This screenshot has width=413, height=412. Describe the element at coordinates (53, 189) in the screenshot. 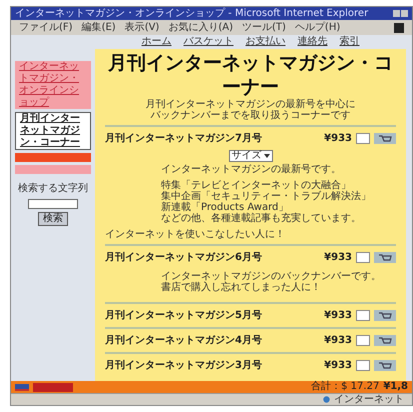

I see `search-label: 検索する文字列` at that location.